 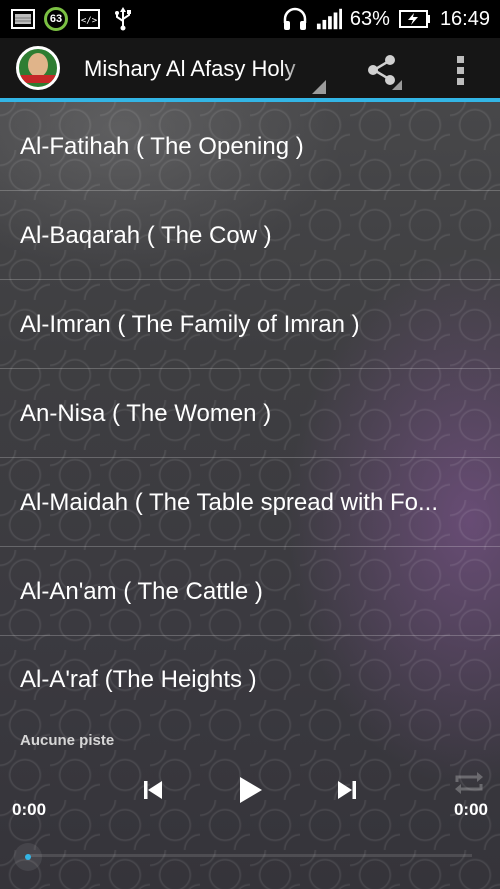 I want to click on list-item: Al-A'raf (The Heights ), so click(x=250, y=679).